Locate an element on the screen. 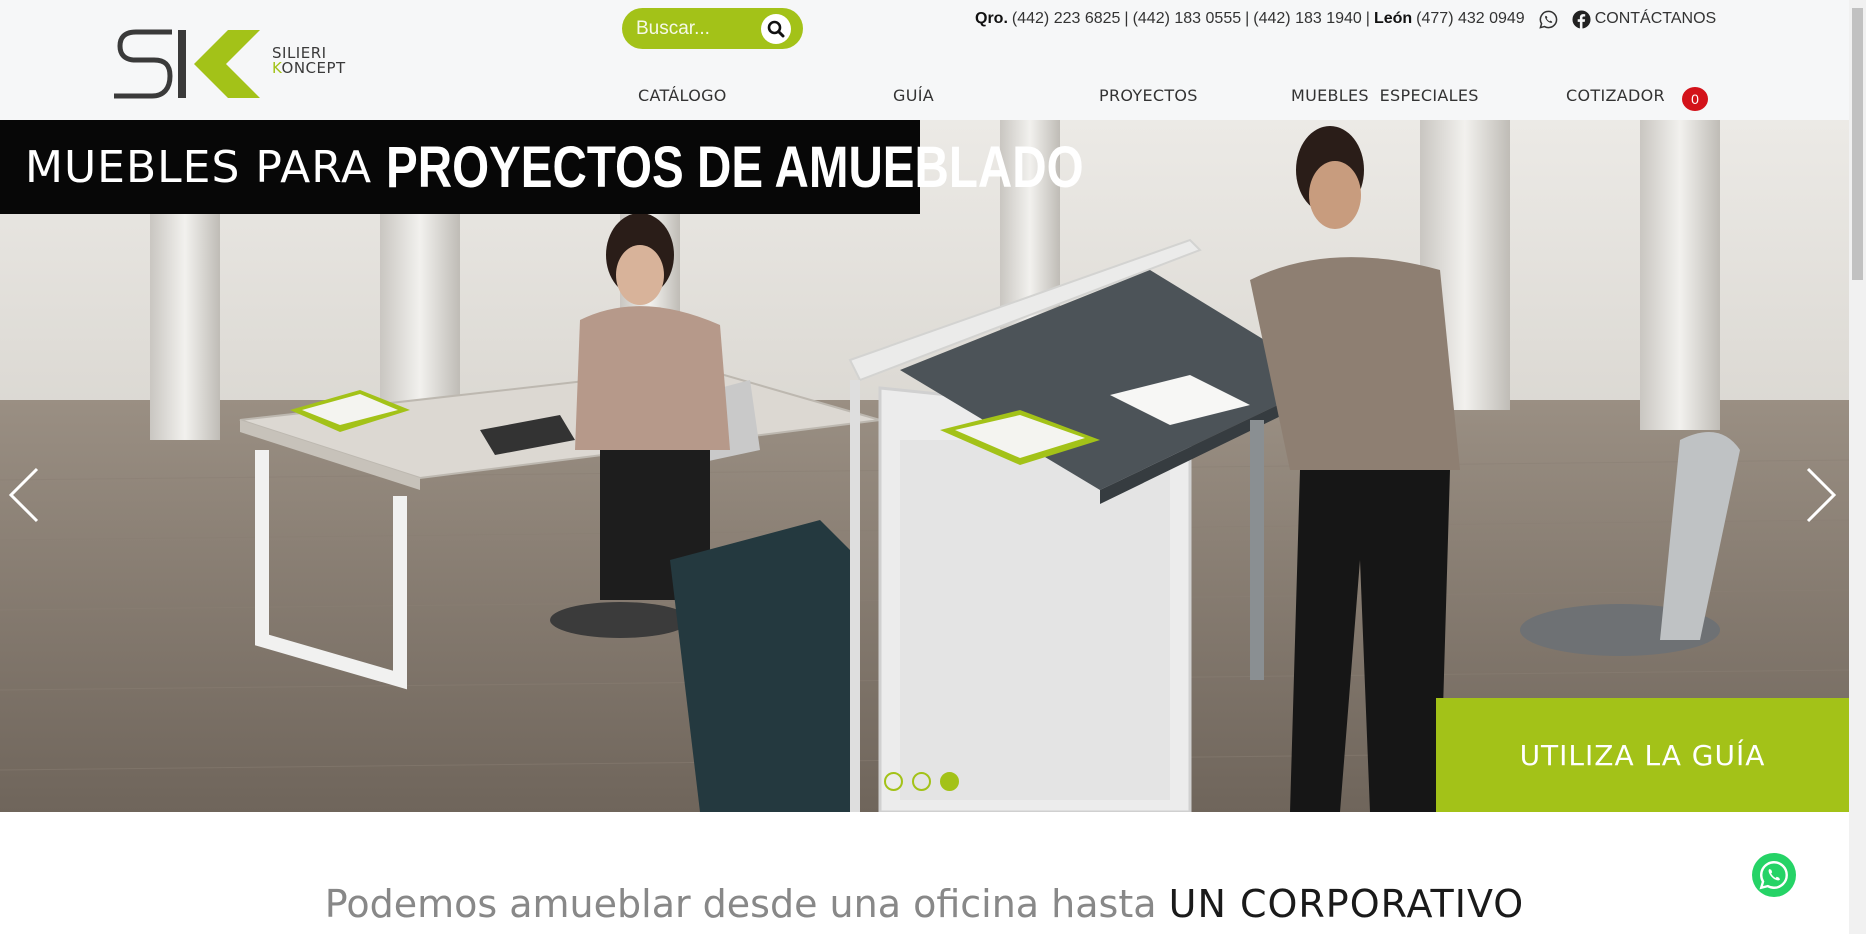  slider-prev-button is located at coordinates (24, 495).